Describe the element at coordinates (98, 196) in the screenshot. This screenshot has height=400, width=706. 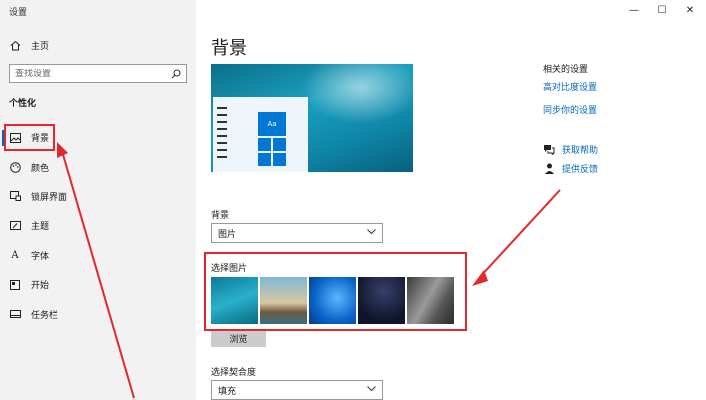
I see `sidebar-item-lock-screen: 锁屏界面` at that location.